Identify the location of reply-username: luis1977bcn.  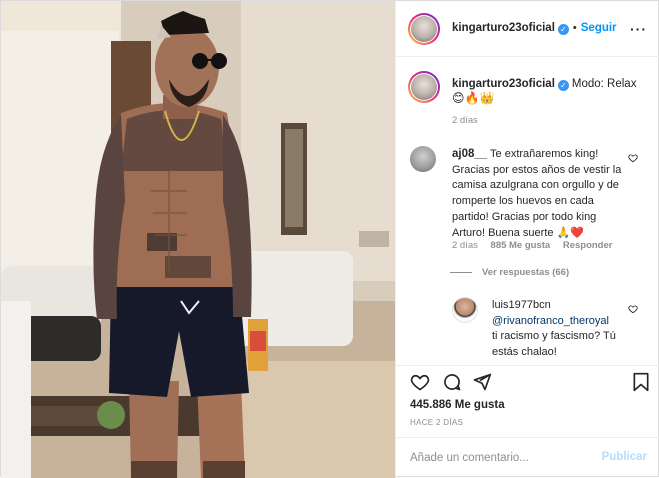
(521, 305).